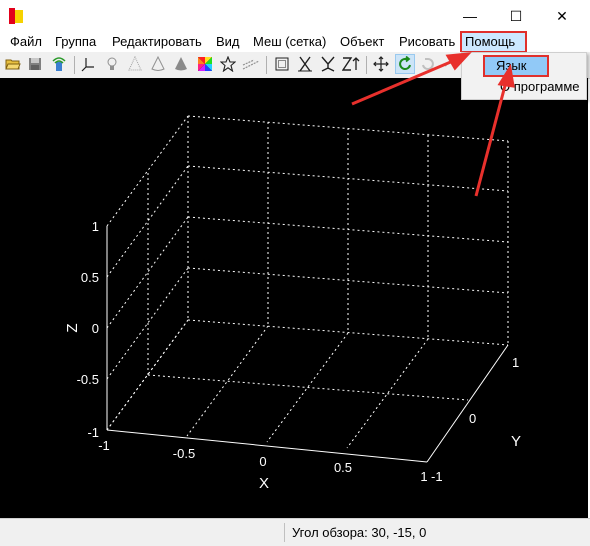  Describe the element at coordinates (428, 64) in the screenshot. I see `redo-icon` at that location.